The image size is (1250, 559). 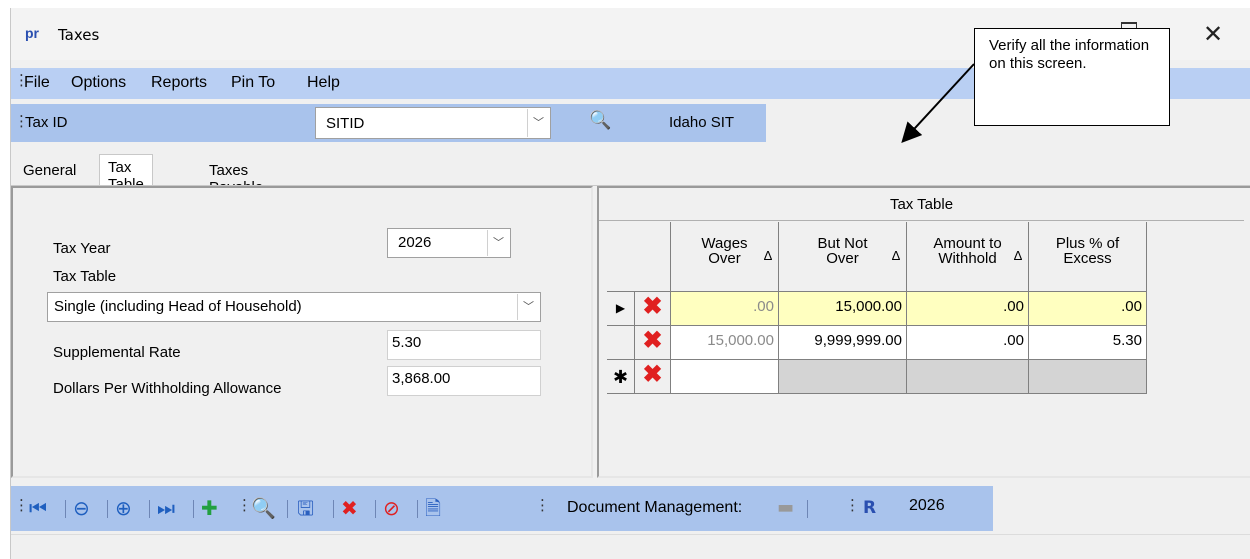 What do you see at coordinates (46, 122) in the screenshot?
I see `tax-id-label: Tax ID` at bounding box center [46, 122].